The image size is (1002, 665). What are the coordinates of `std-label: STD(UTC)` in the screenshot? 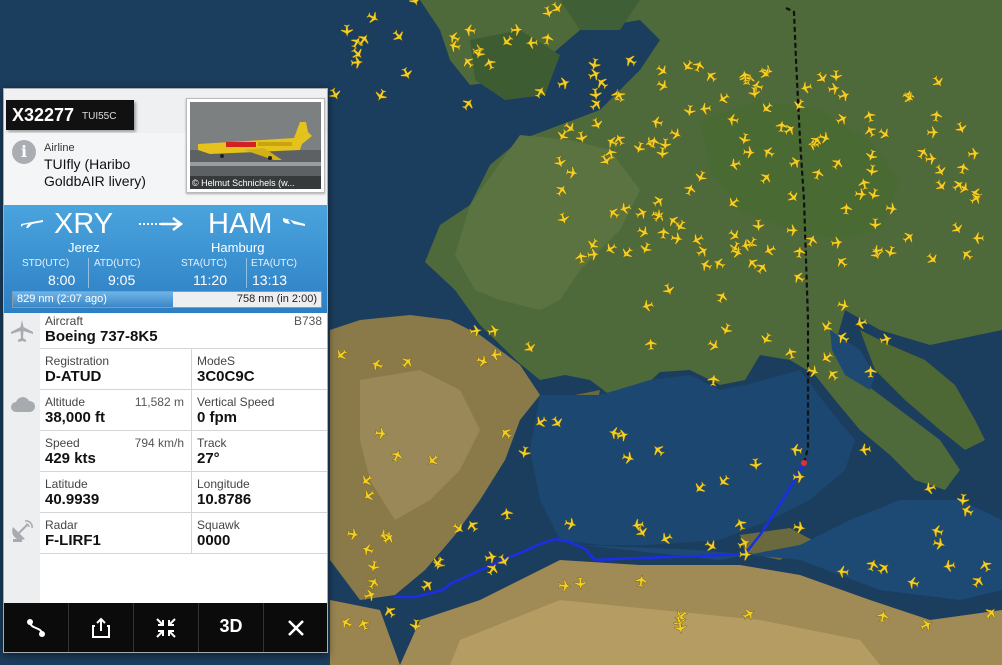 It's located at (46, 263).